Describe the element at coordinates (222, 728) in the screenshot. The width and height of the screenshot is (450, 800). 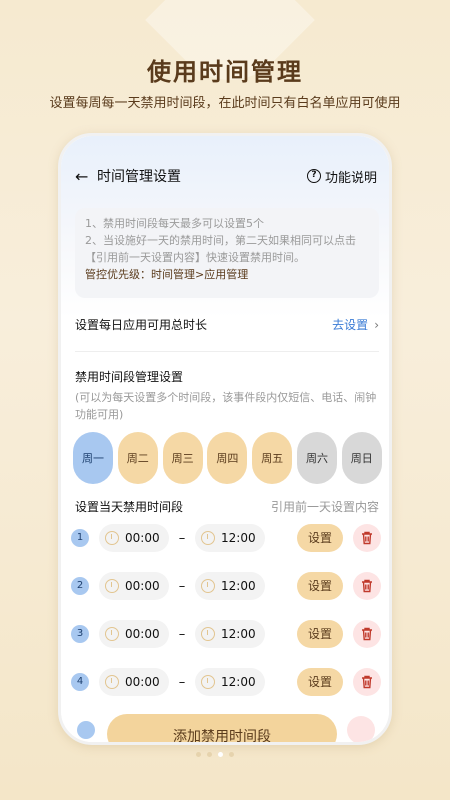
I see `add-period-button: 添加禁用时间段` at that location.